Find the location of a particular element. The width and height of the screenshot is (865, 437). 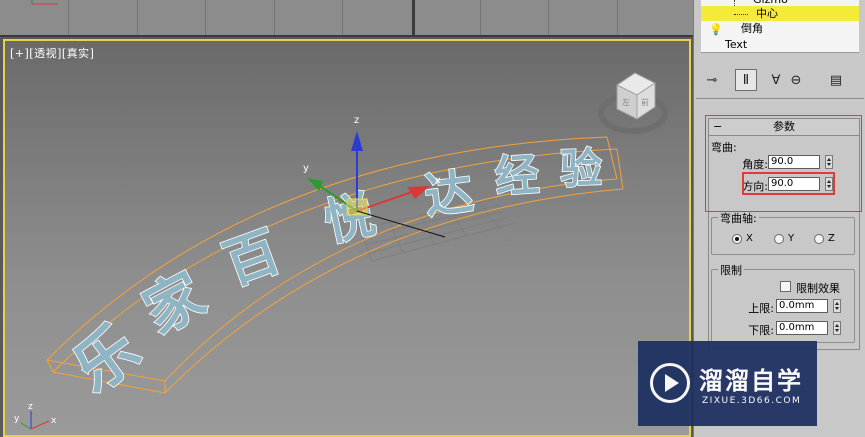

scene-char: 悦 is located at coordinates (349, 218).